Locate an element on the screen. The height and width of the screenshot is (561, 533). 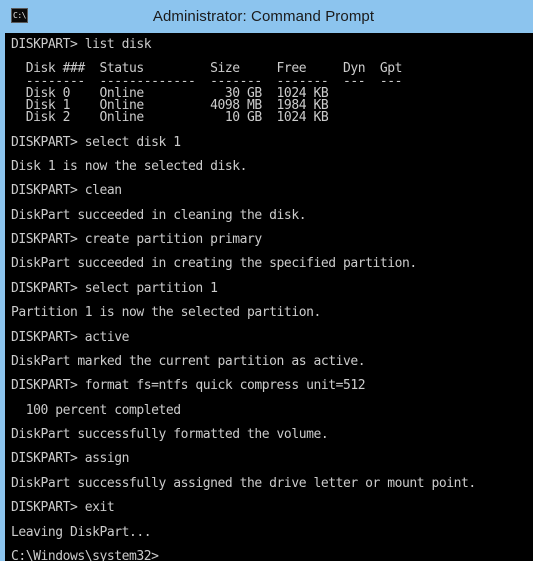
window-titlebar: C:\ Administrator: Command Prompt is located at coordinates (266, 16).